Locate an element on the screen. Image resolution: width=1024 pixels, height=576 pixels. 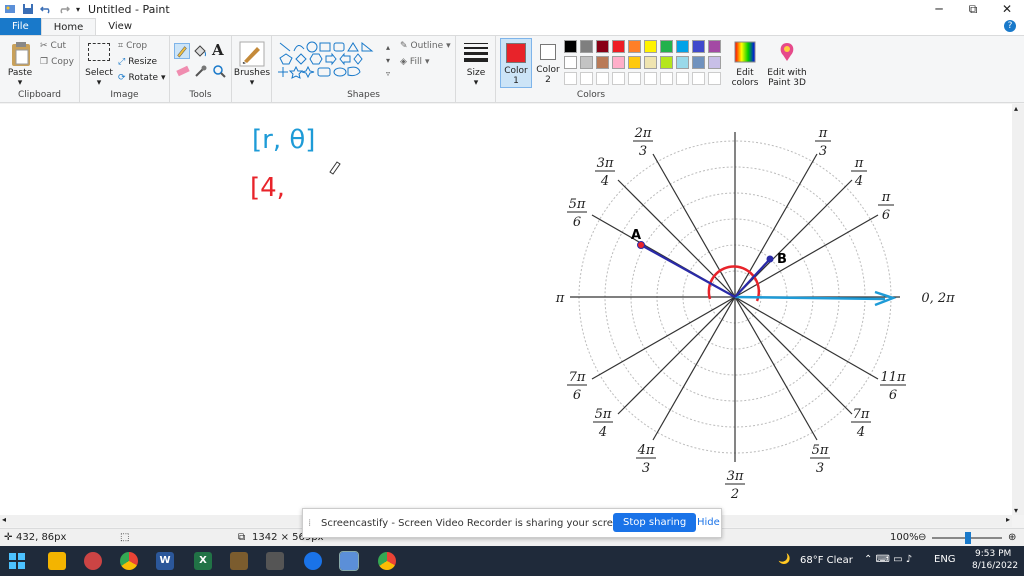
copy-button: ❐ Copy is located at coordinates (57, 62).